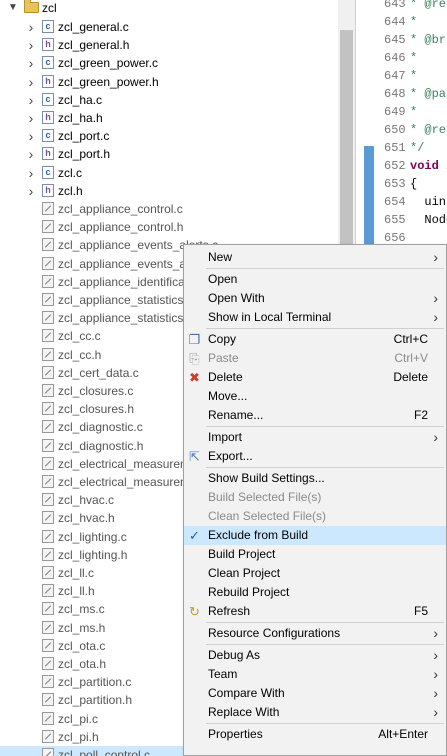  I want to click on tree-file-row: › h zcl_ha.h, so click(177, 118).